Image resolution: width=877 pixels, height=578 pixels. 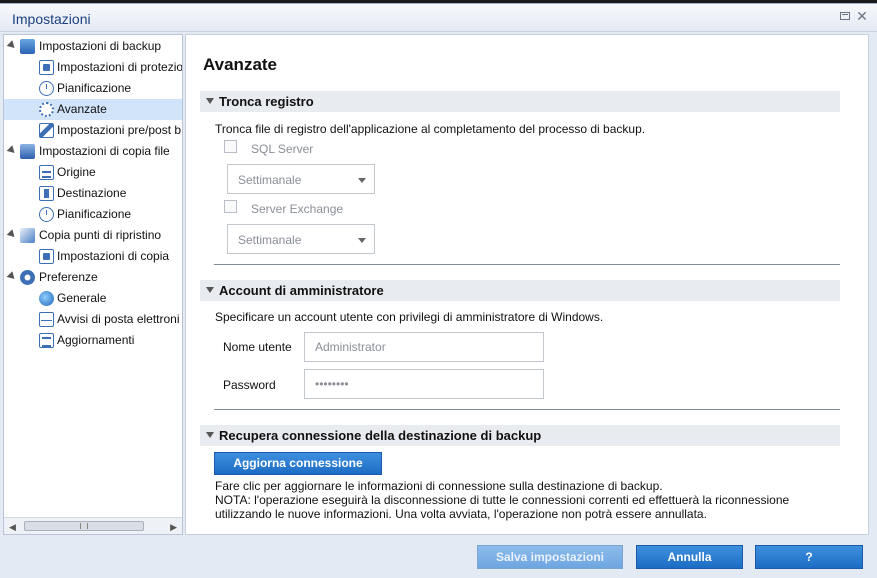 I want to click on tree-item-label: Avanzate, so click(x=82, y=109).